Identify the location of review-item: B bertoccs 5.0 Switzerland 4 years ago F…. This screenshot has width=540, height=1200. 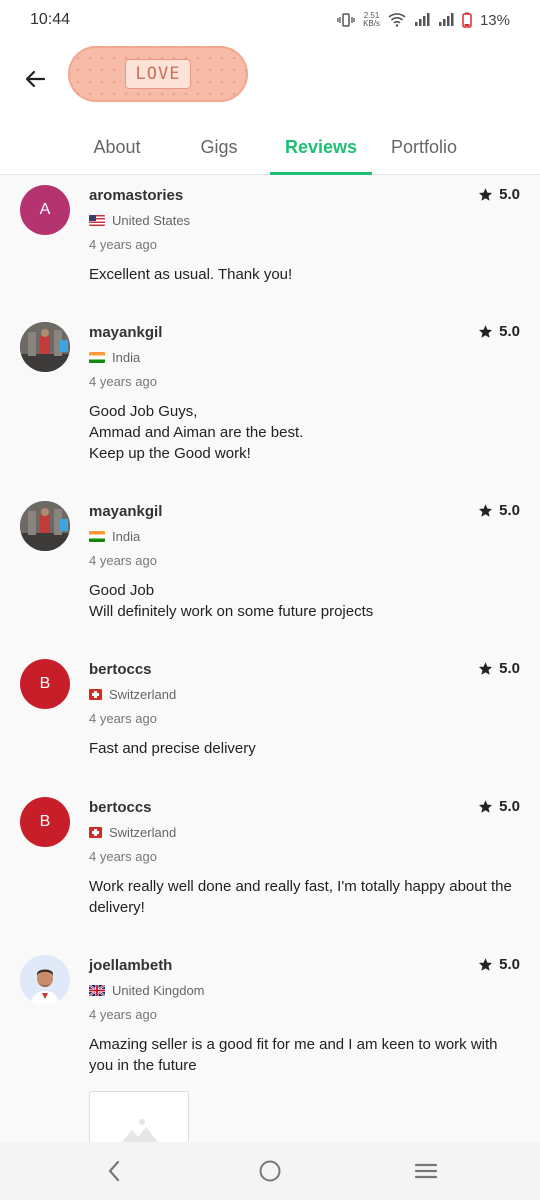
(270, 718).